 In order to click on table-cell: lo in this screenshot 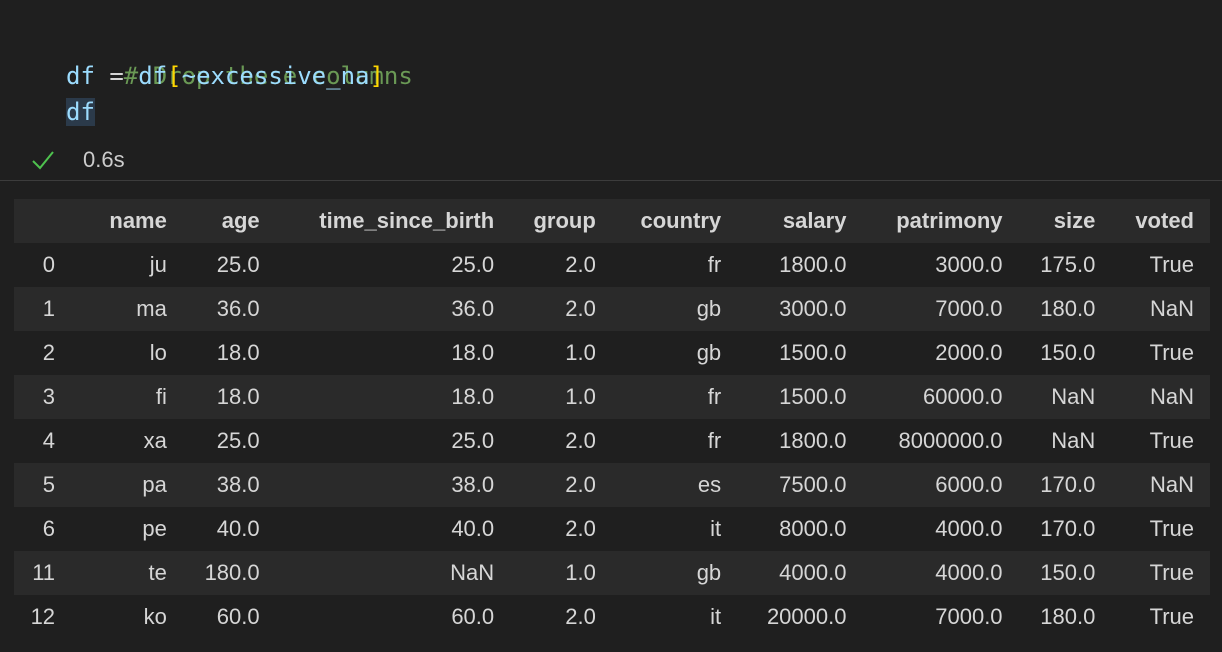, I will do `click(127, 353)`.